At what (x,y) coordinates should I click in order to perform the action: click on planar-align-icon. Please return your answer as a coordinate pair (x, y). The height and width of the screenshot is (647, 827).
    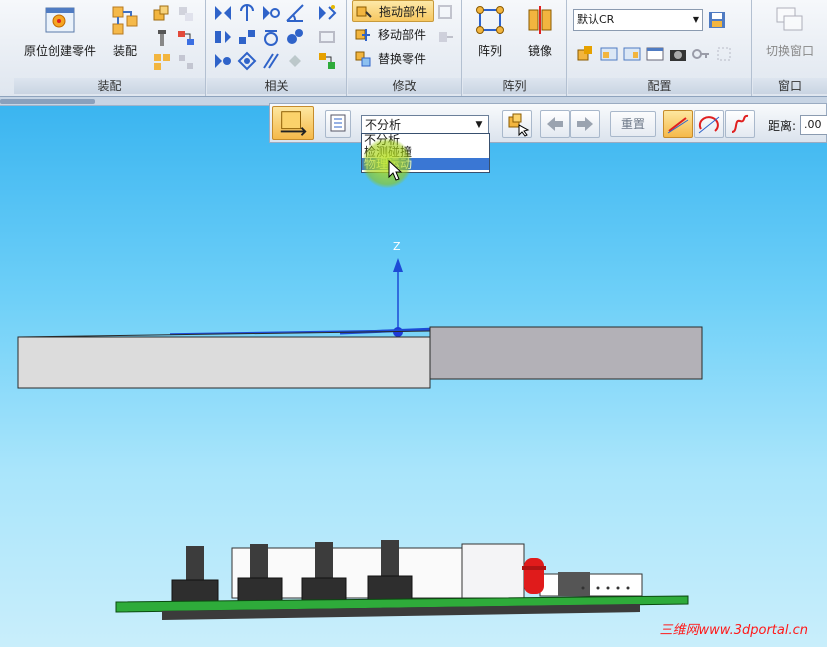
    Looking at the image, I should click on (247, 13).